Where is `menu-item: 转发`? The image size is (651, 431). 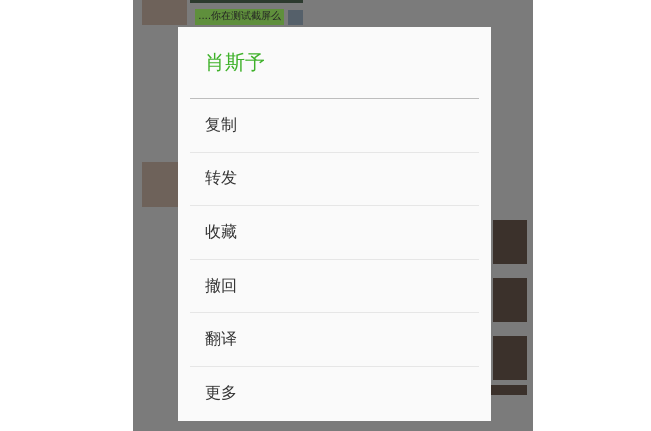 menu-item: 转发 is located at coordinates (334, 179).